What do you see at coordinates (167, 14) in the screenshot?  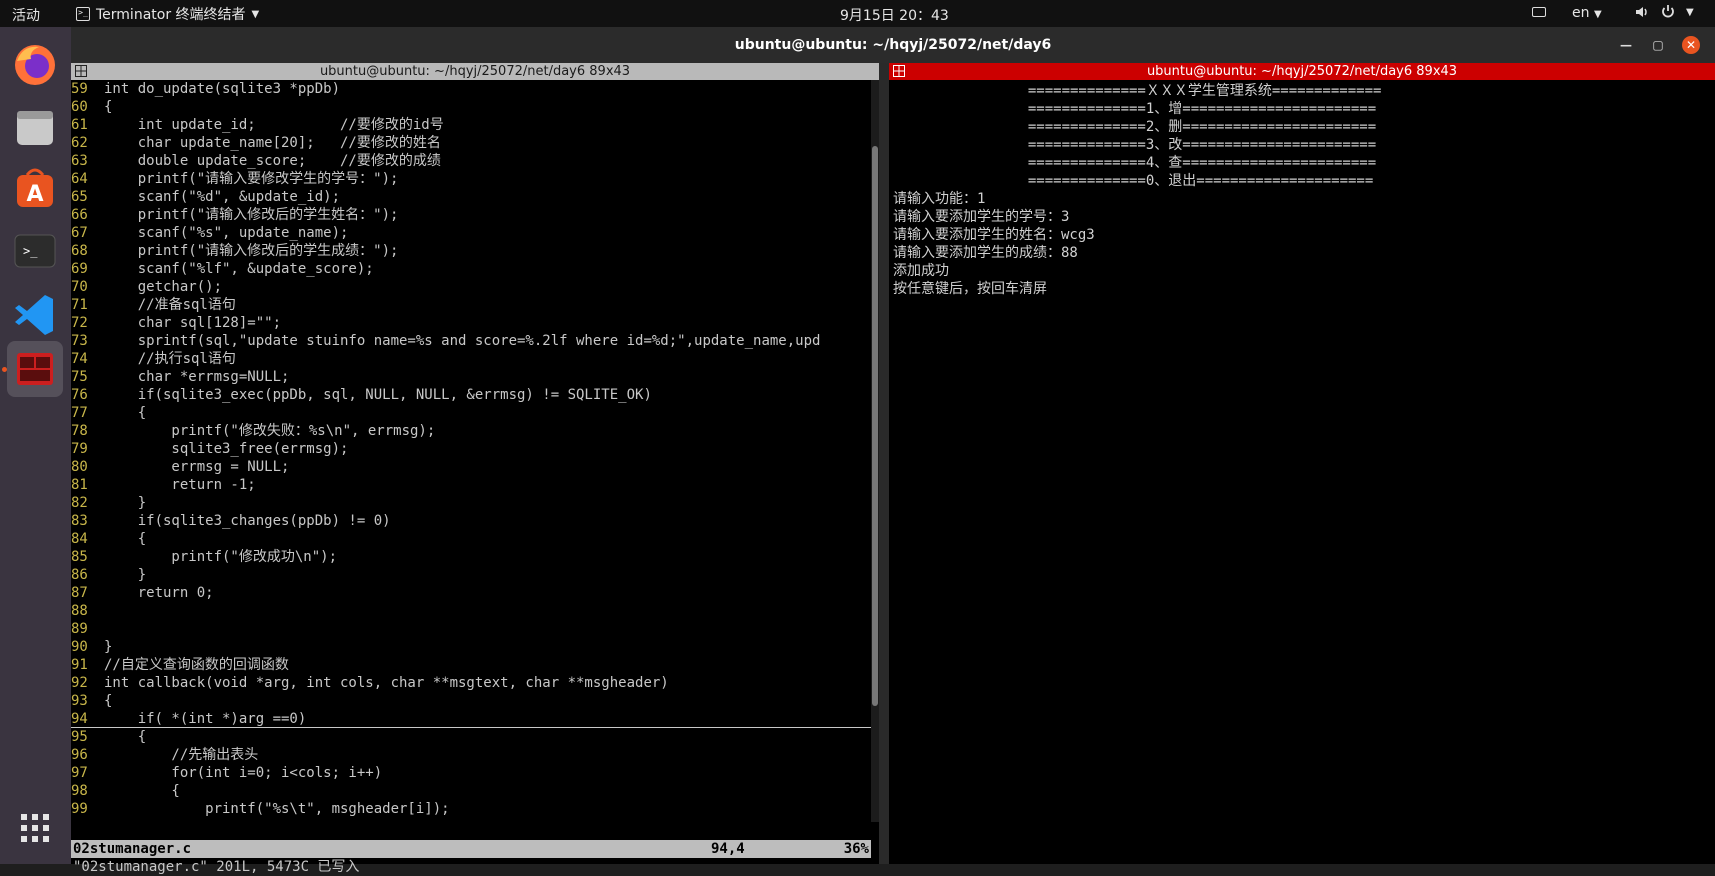 I see `app-menu: >_ Terminator 终端终结者 ▼` at bounding box center [167, 14].